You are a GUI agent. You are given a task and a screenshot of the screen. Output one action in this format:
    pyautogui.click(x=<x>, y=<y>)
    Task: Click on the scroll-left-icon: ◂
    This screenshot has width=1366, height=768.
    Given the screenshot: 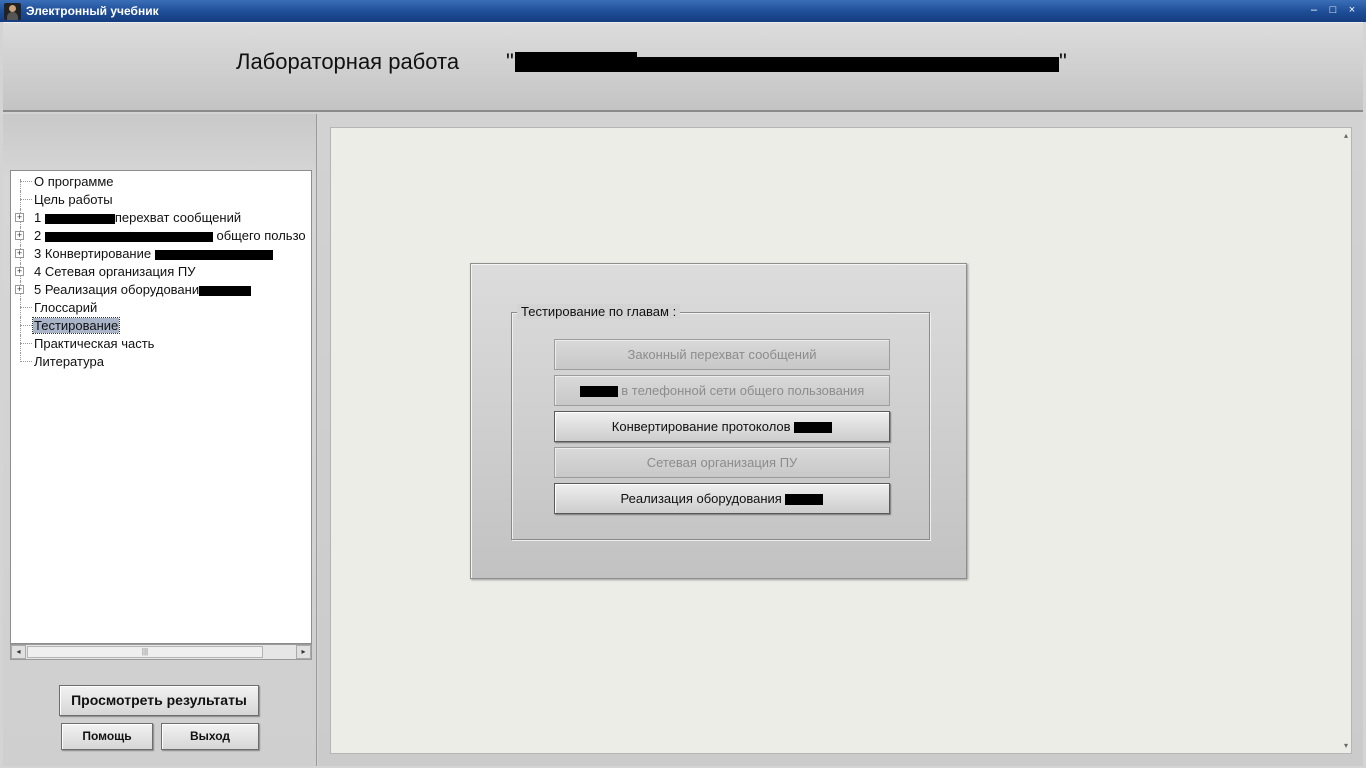 What is the action you would take?
    pyautogui.click(x=18, y=652)
    